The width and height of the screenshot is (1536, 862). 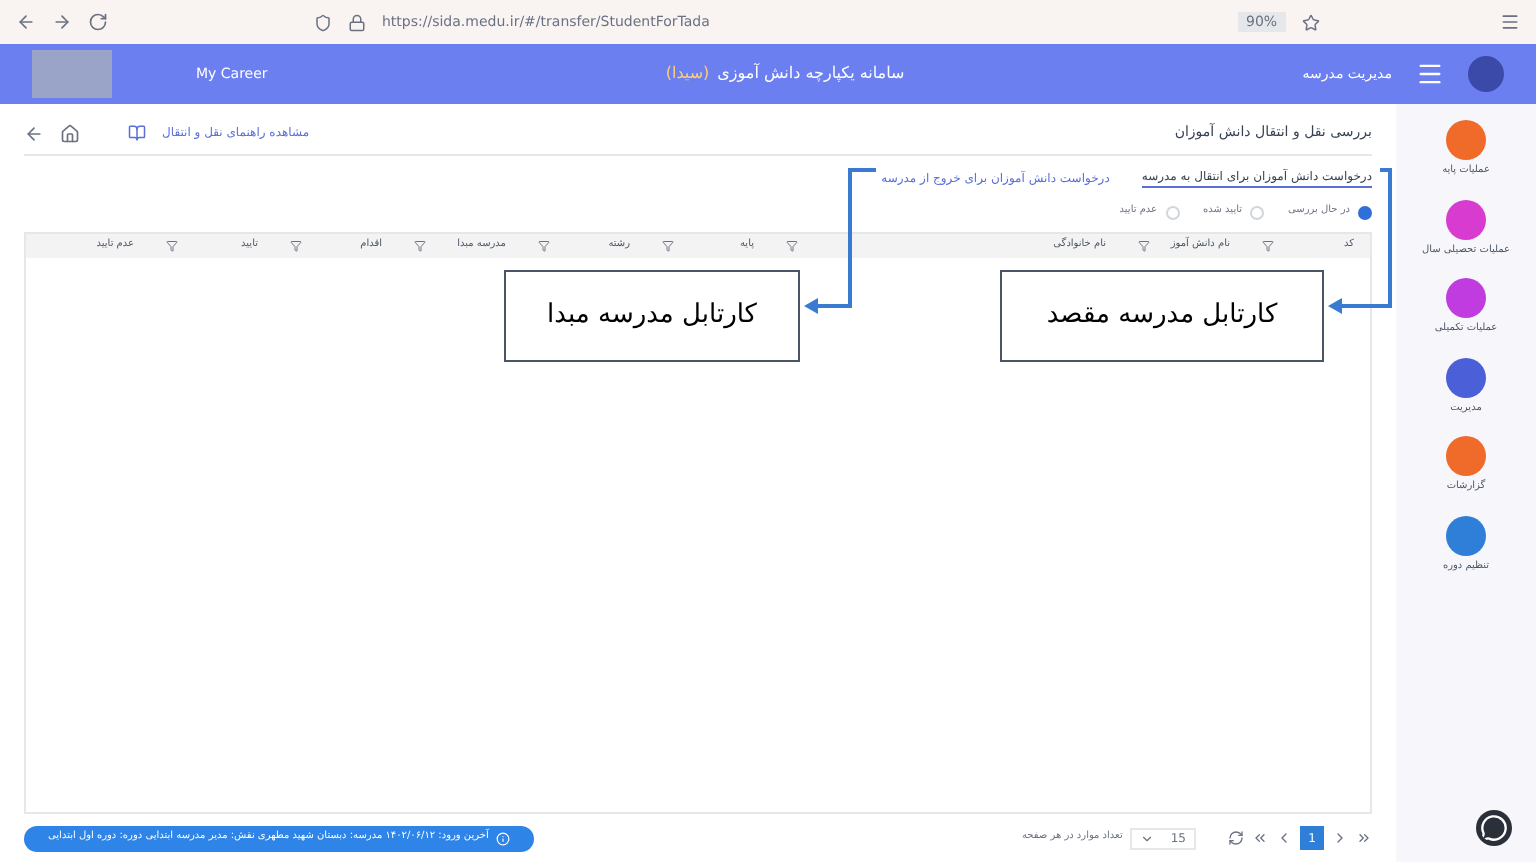 What do you see at coordinates (323, 22) in the screenshot?
I see `shield-icon` at bounding box center [323, 22].